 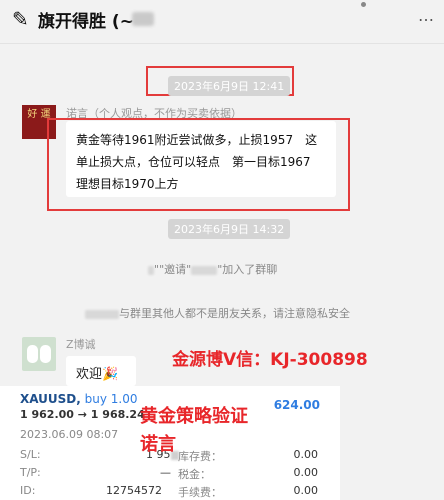 What do you see at coordinates (363, 4) in the screenshot?
I see `status-dot` at bounding box center [363, 4].